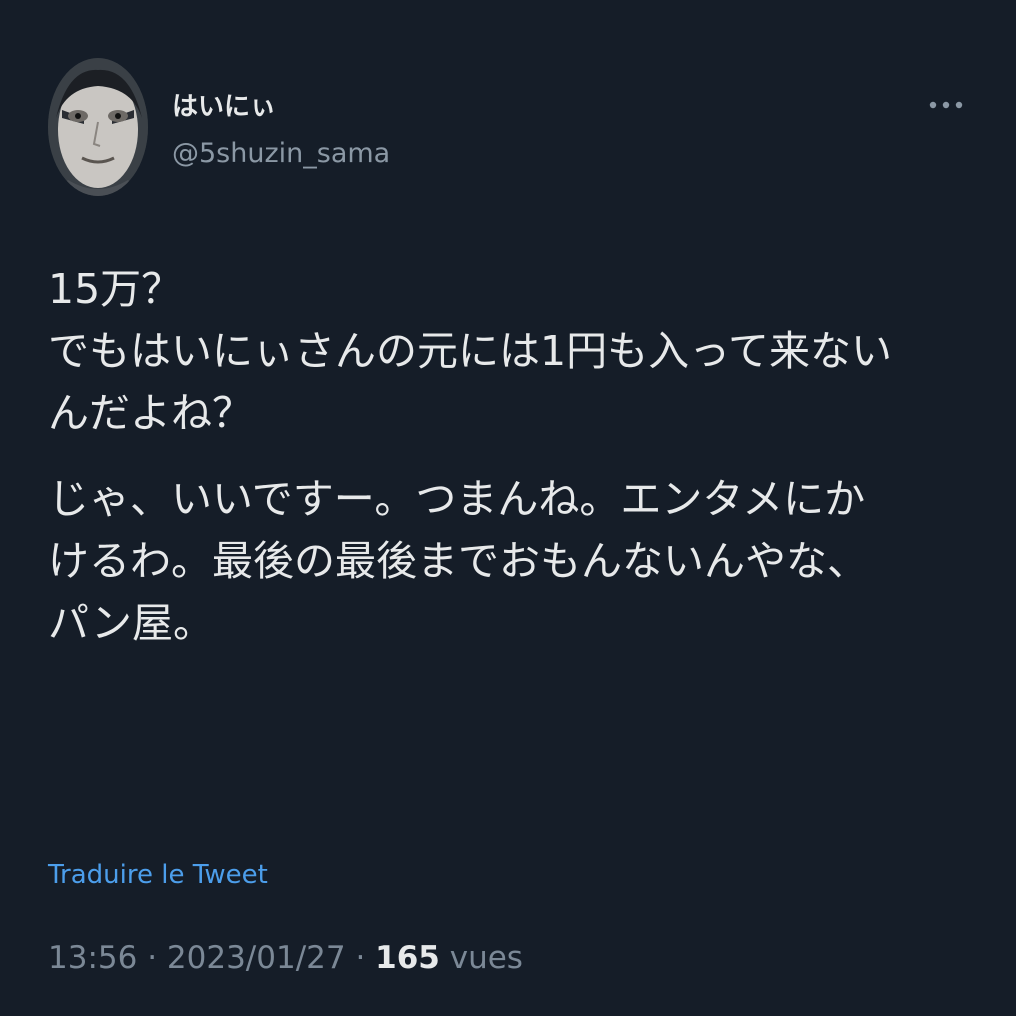 This screenshot has width=1016, height=1016. I want to click on avatar, so click(98, 127).